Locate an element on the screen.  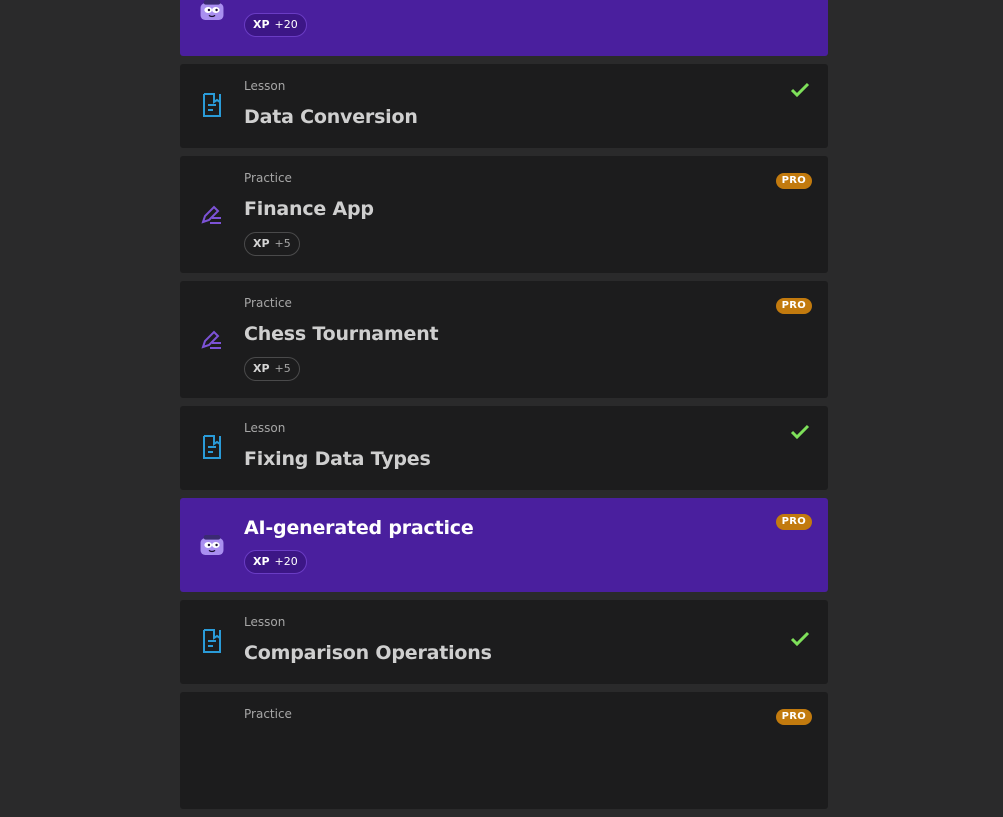
card-title: Comparison Operations is located at coordinates (368, 653).